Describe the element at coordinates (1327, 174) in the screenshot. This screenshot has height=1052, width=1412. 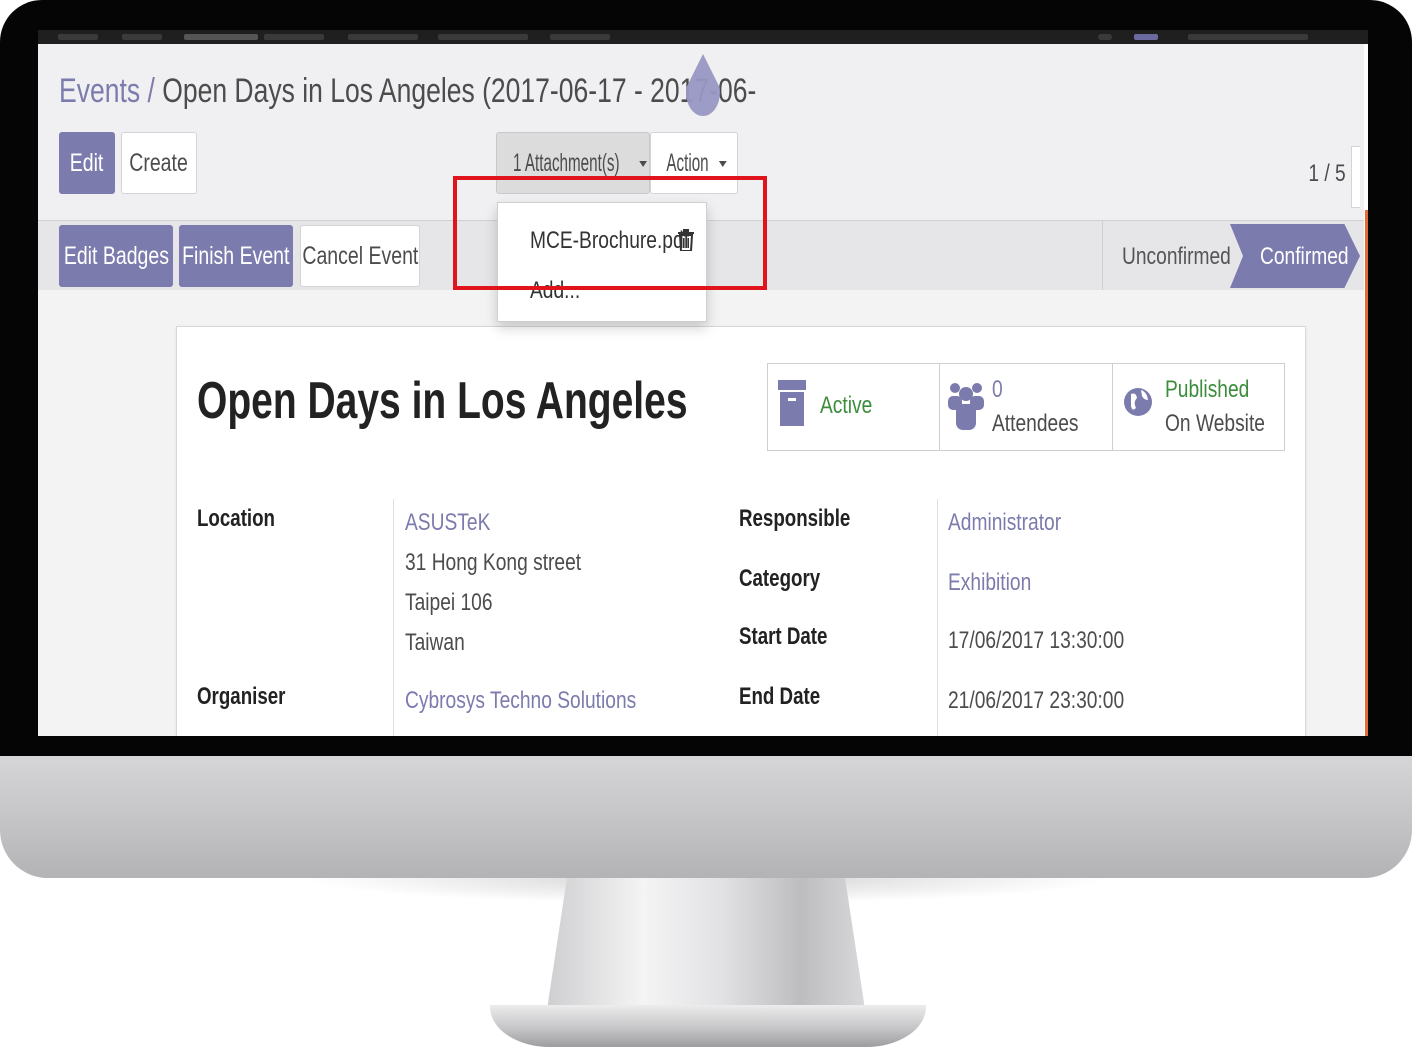
I see `pager-value: 1 / 5` at that location.